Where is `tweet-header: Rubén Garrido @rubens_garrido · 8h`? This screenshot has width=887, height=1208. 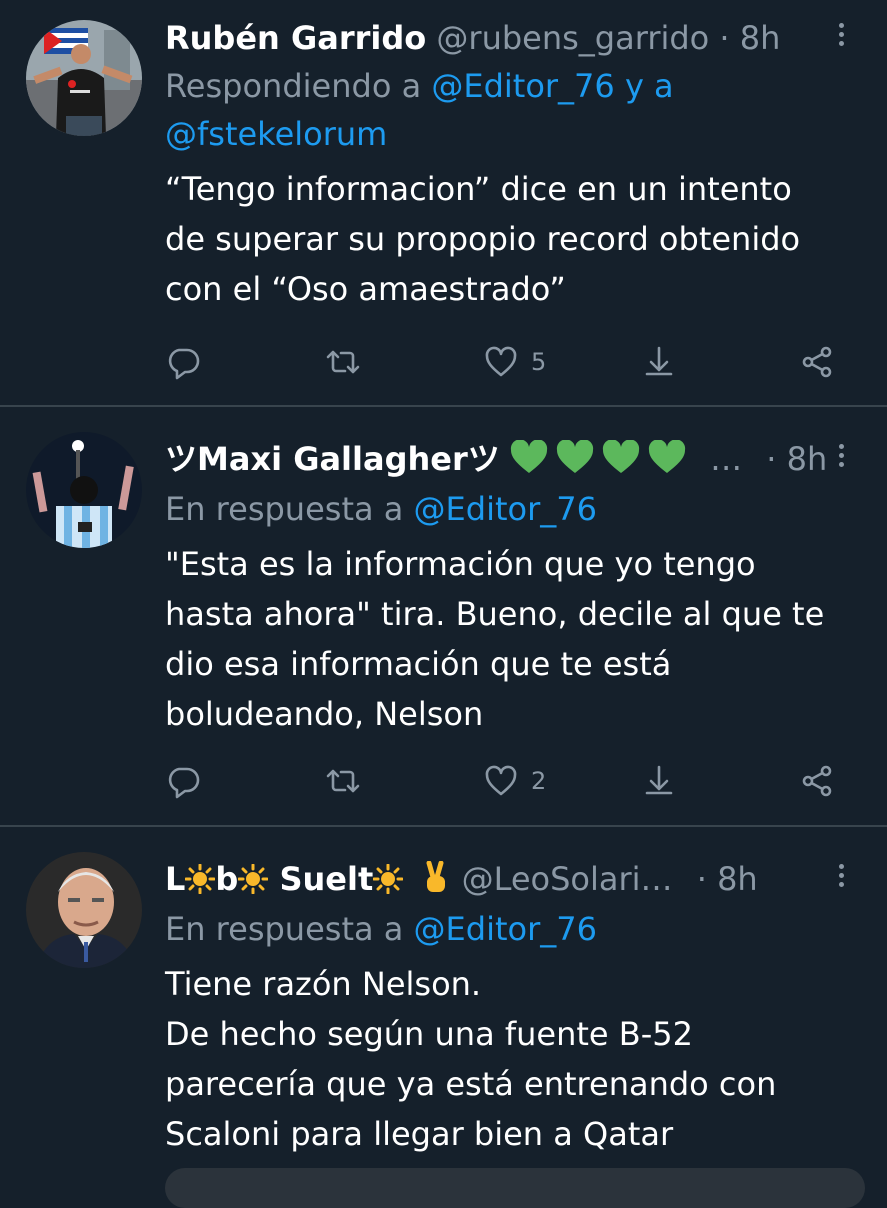 tweet-header: Rubén Garrido @rubens_garrido · 8h is located at coordinates (515, 38).